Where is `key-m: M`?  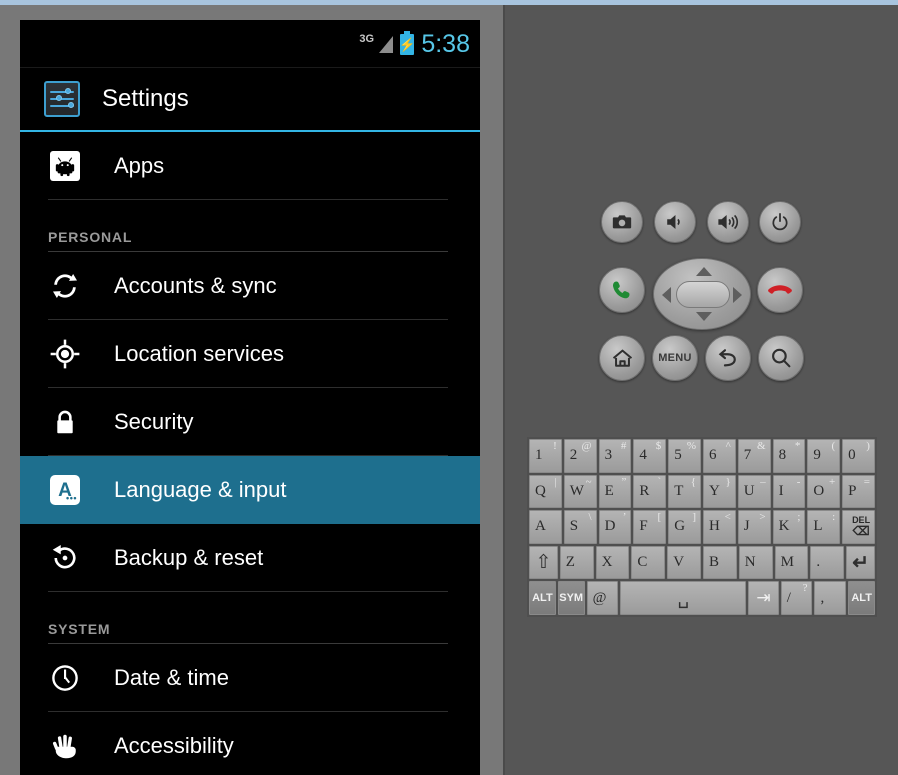
key-m: M is located at coordinates (791, 562).